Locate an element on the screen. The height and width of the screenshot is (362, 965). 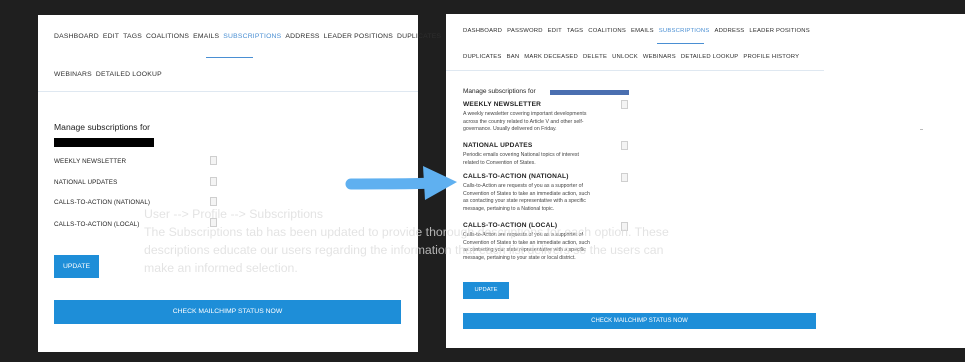
tab-password: PASSWORD is located at coordinates (525, 31).